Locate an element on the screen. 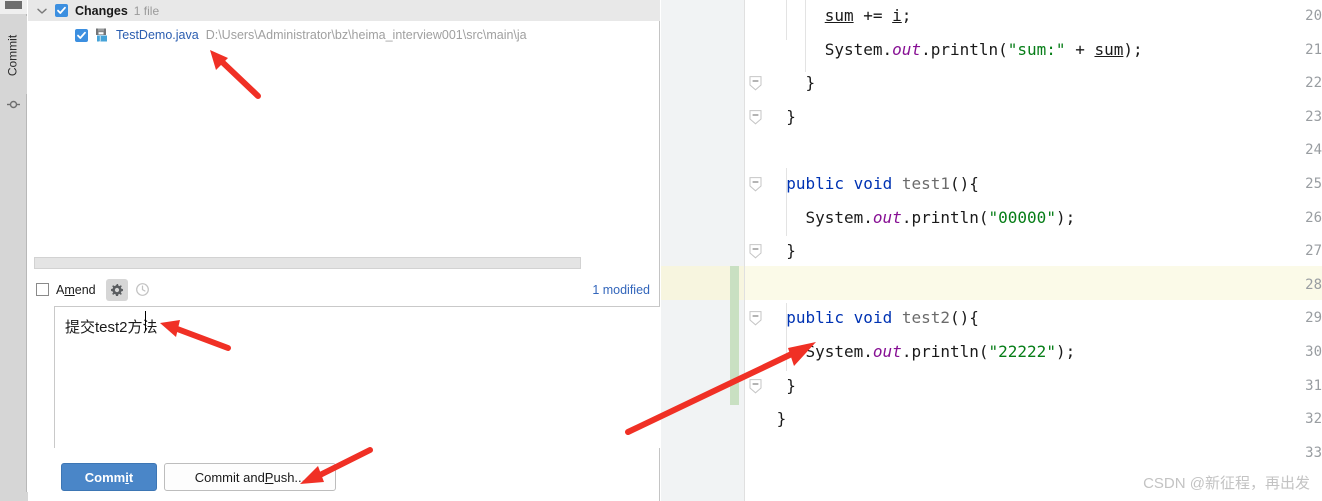  line-number: 27 is located at coordinates (1313, 251).